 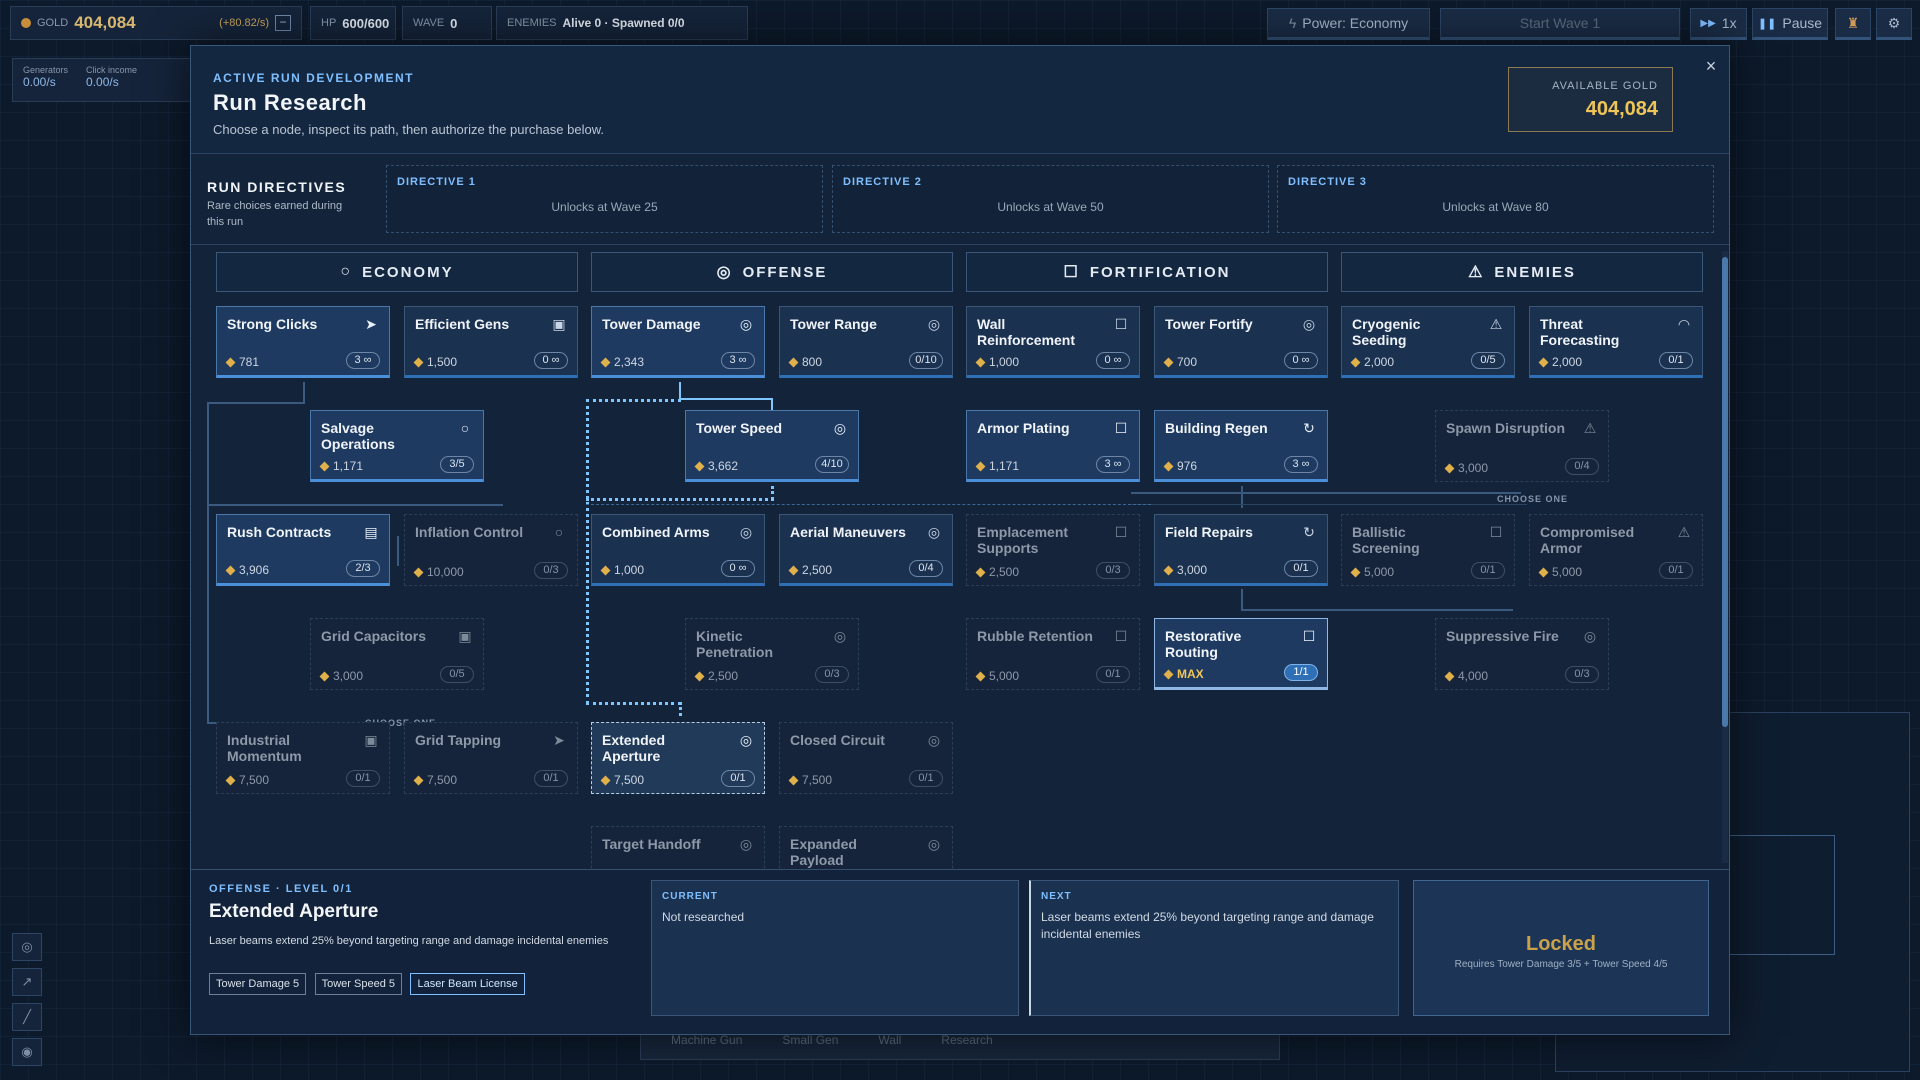 What do you see at coordinates (358, 984) in the screenshot?
I see `tag-tower-speed: Tower Speed 5` at bounding box center [358, 984].